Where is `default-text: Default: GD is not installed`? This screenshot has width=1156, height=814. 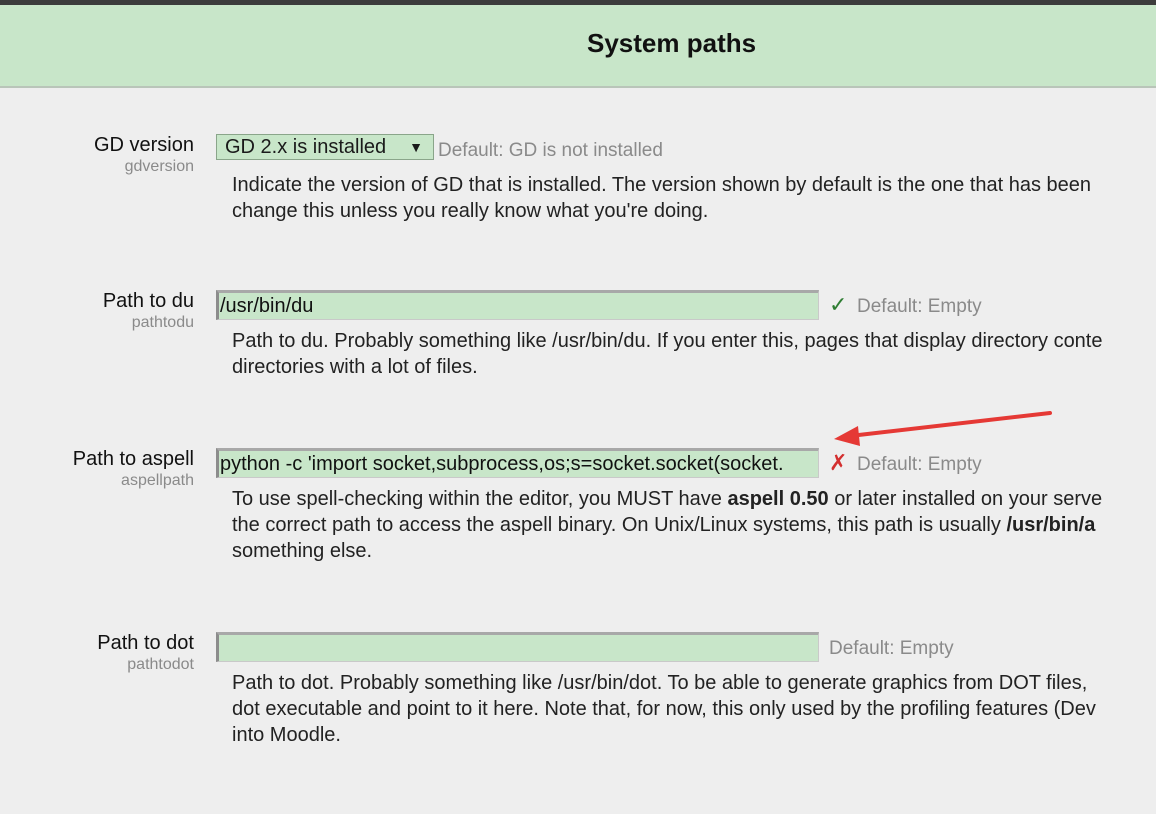 default-text: Default: GD is not installed is located at coordinates (550, 150).